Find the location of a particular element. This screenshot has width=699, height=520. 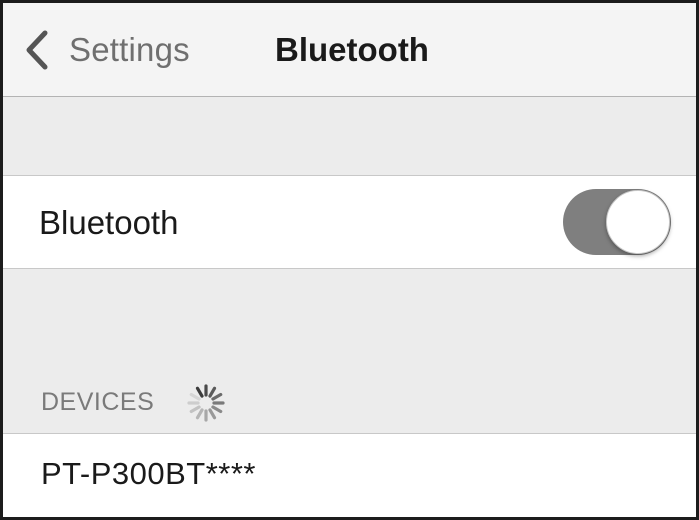

spinner-icon is located at coordinates (206, 403).